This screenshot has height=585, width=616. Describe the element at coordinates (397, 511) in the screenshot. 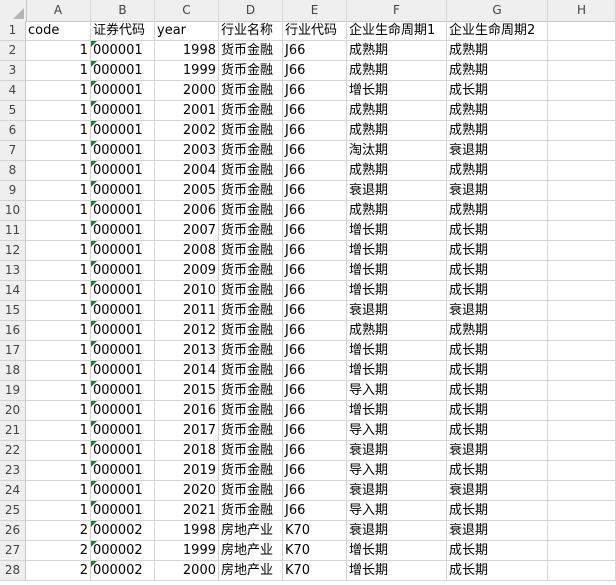

I see `cell-f25: 导入期` at that location.